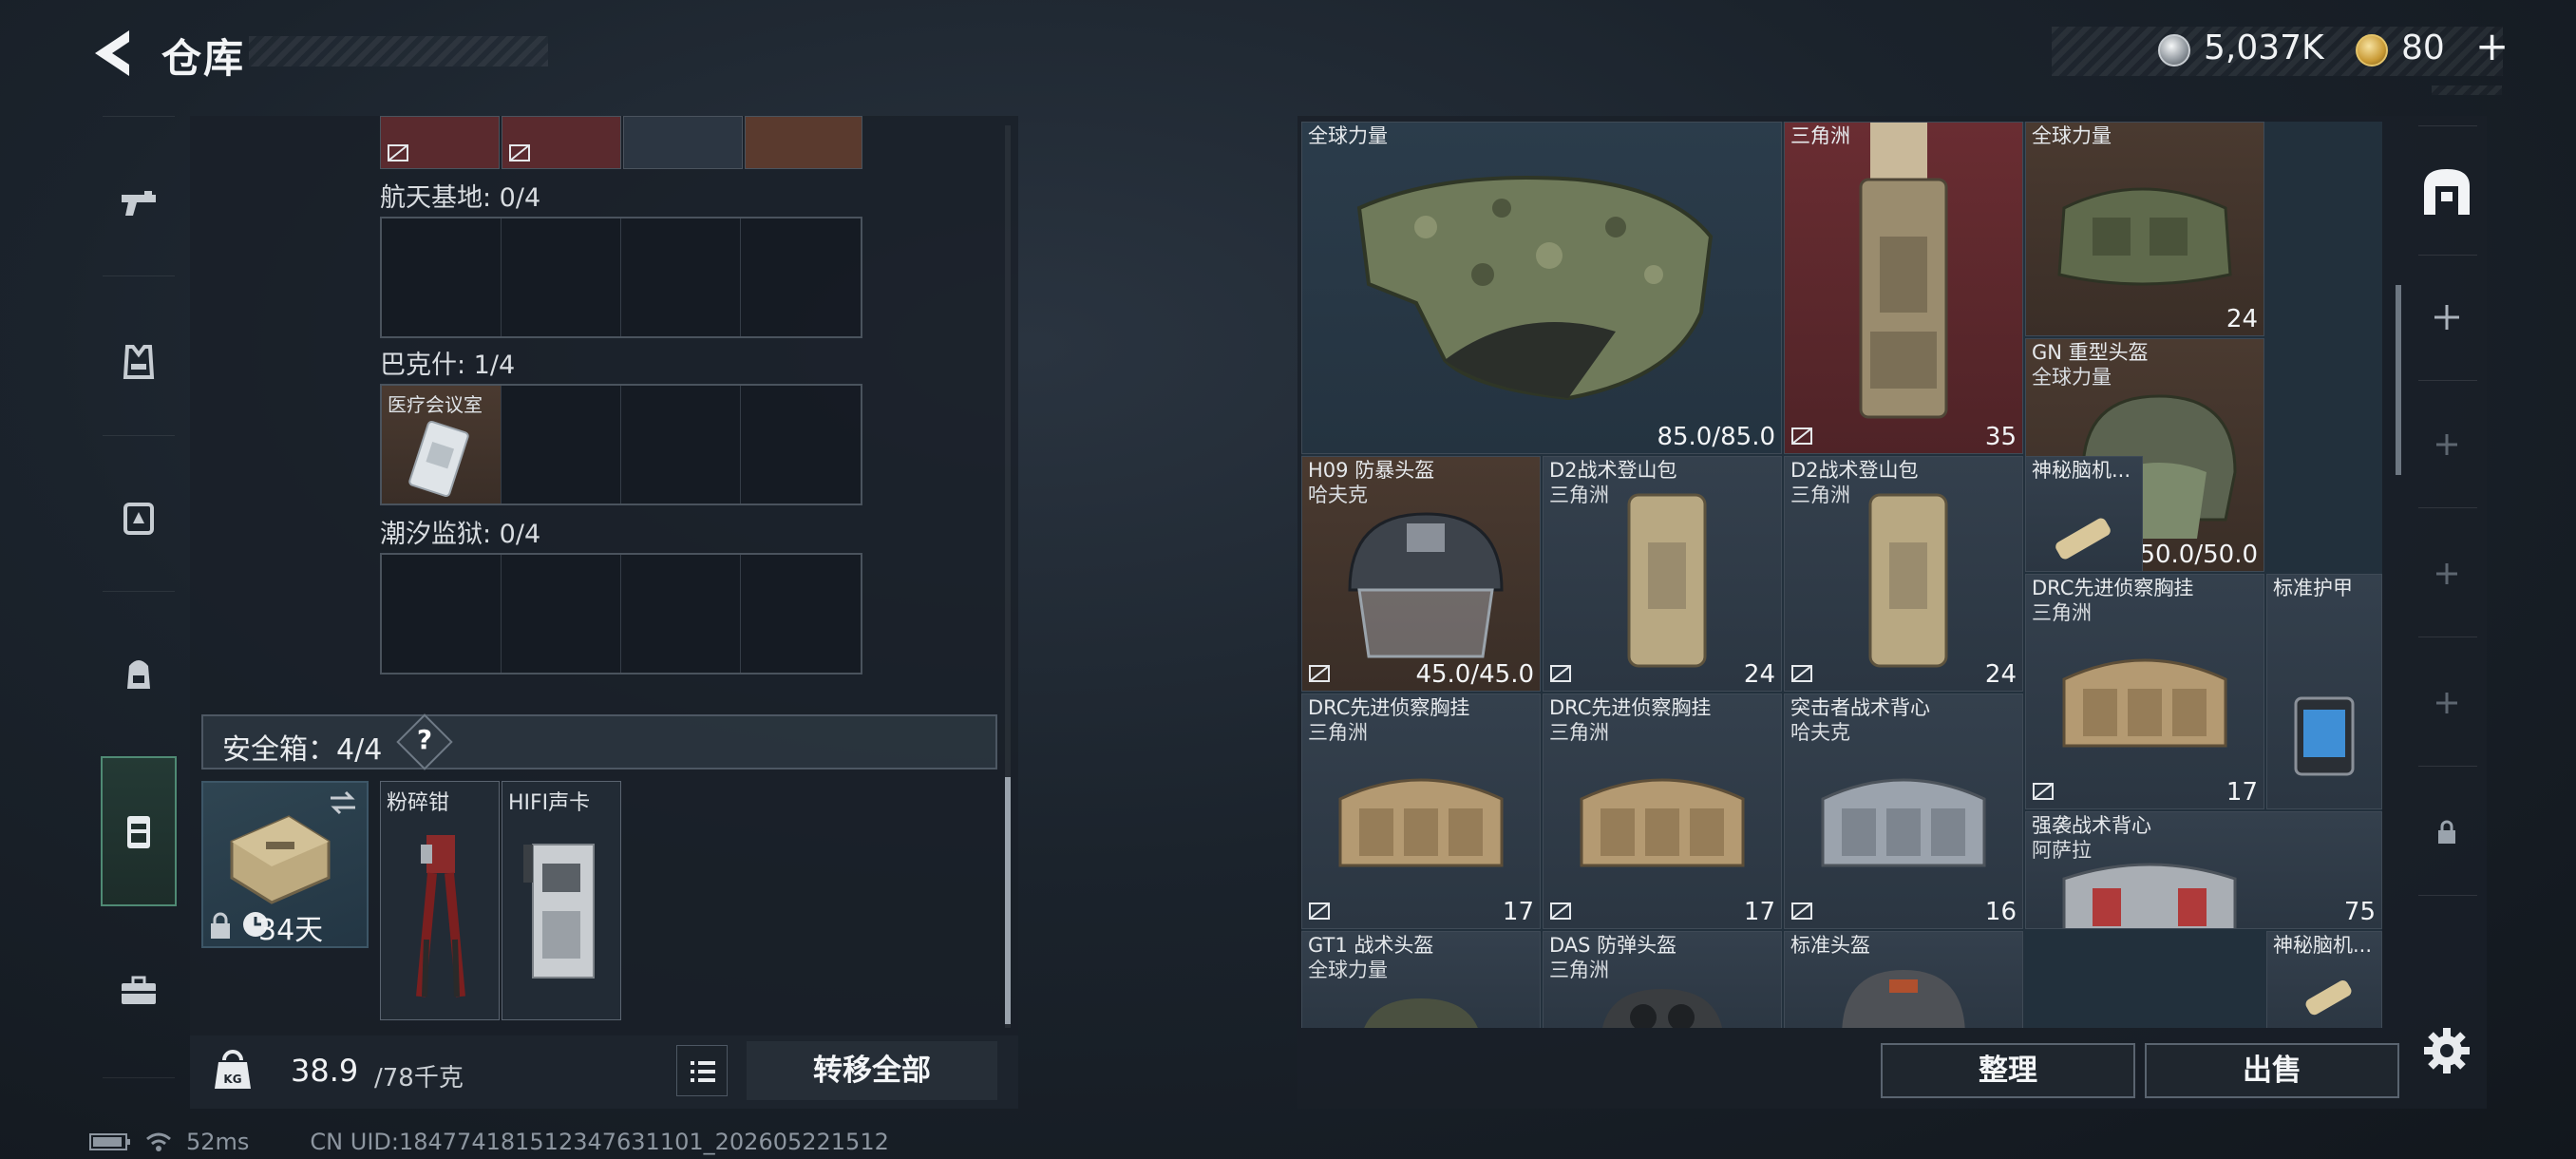 This screenshot has width=2576, height=1159. I want to click on nav-weapons, so click(138, 204).